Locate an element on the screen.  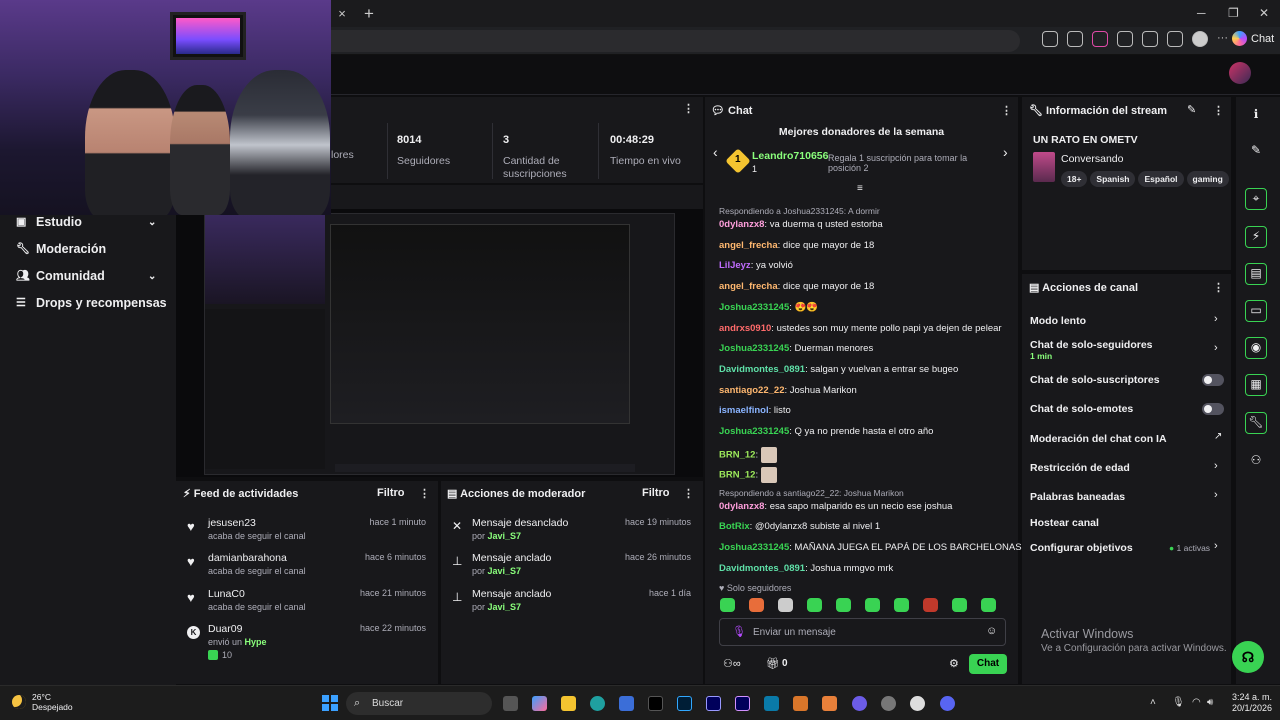
mod-menu-icon: ⋮ is located at coordinates (688, 493).